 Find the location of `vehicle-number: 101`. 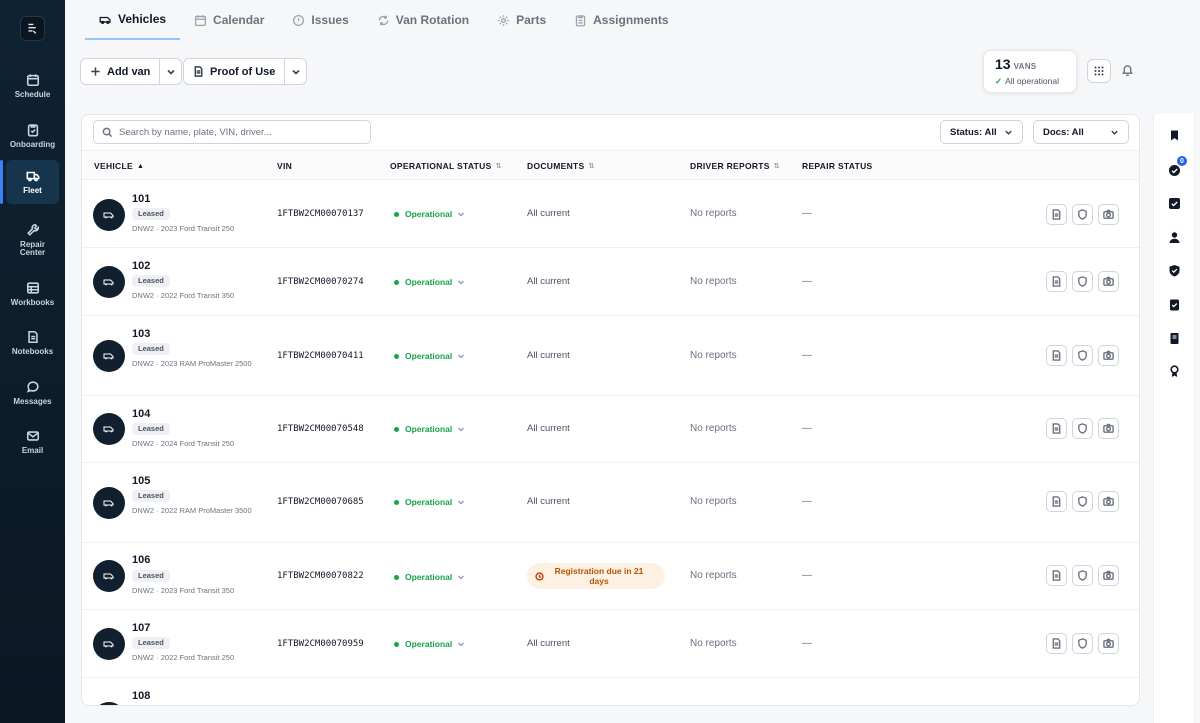

vehicle-number: 101 is located at coordinates (141, 199).